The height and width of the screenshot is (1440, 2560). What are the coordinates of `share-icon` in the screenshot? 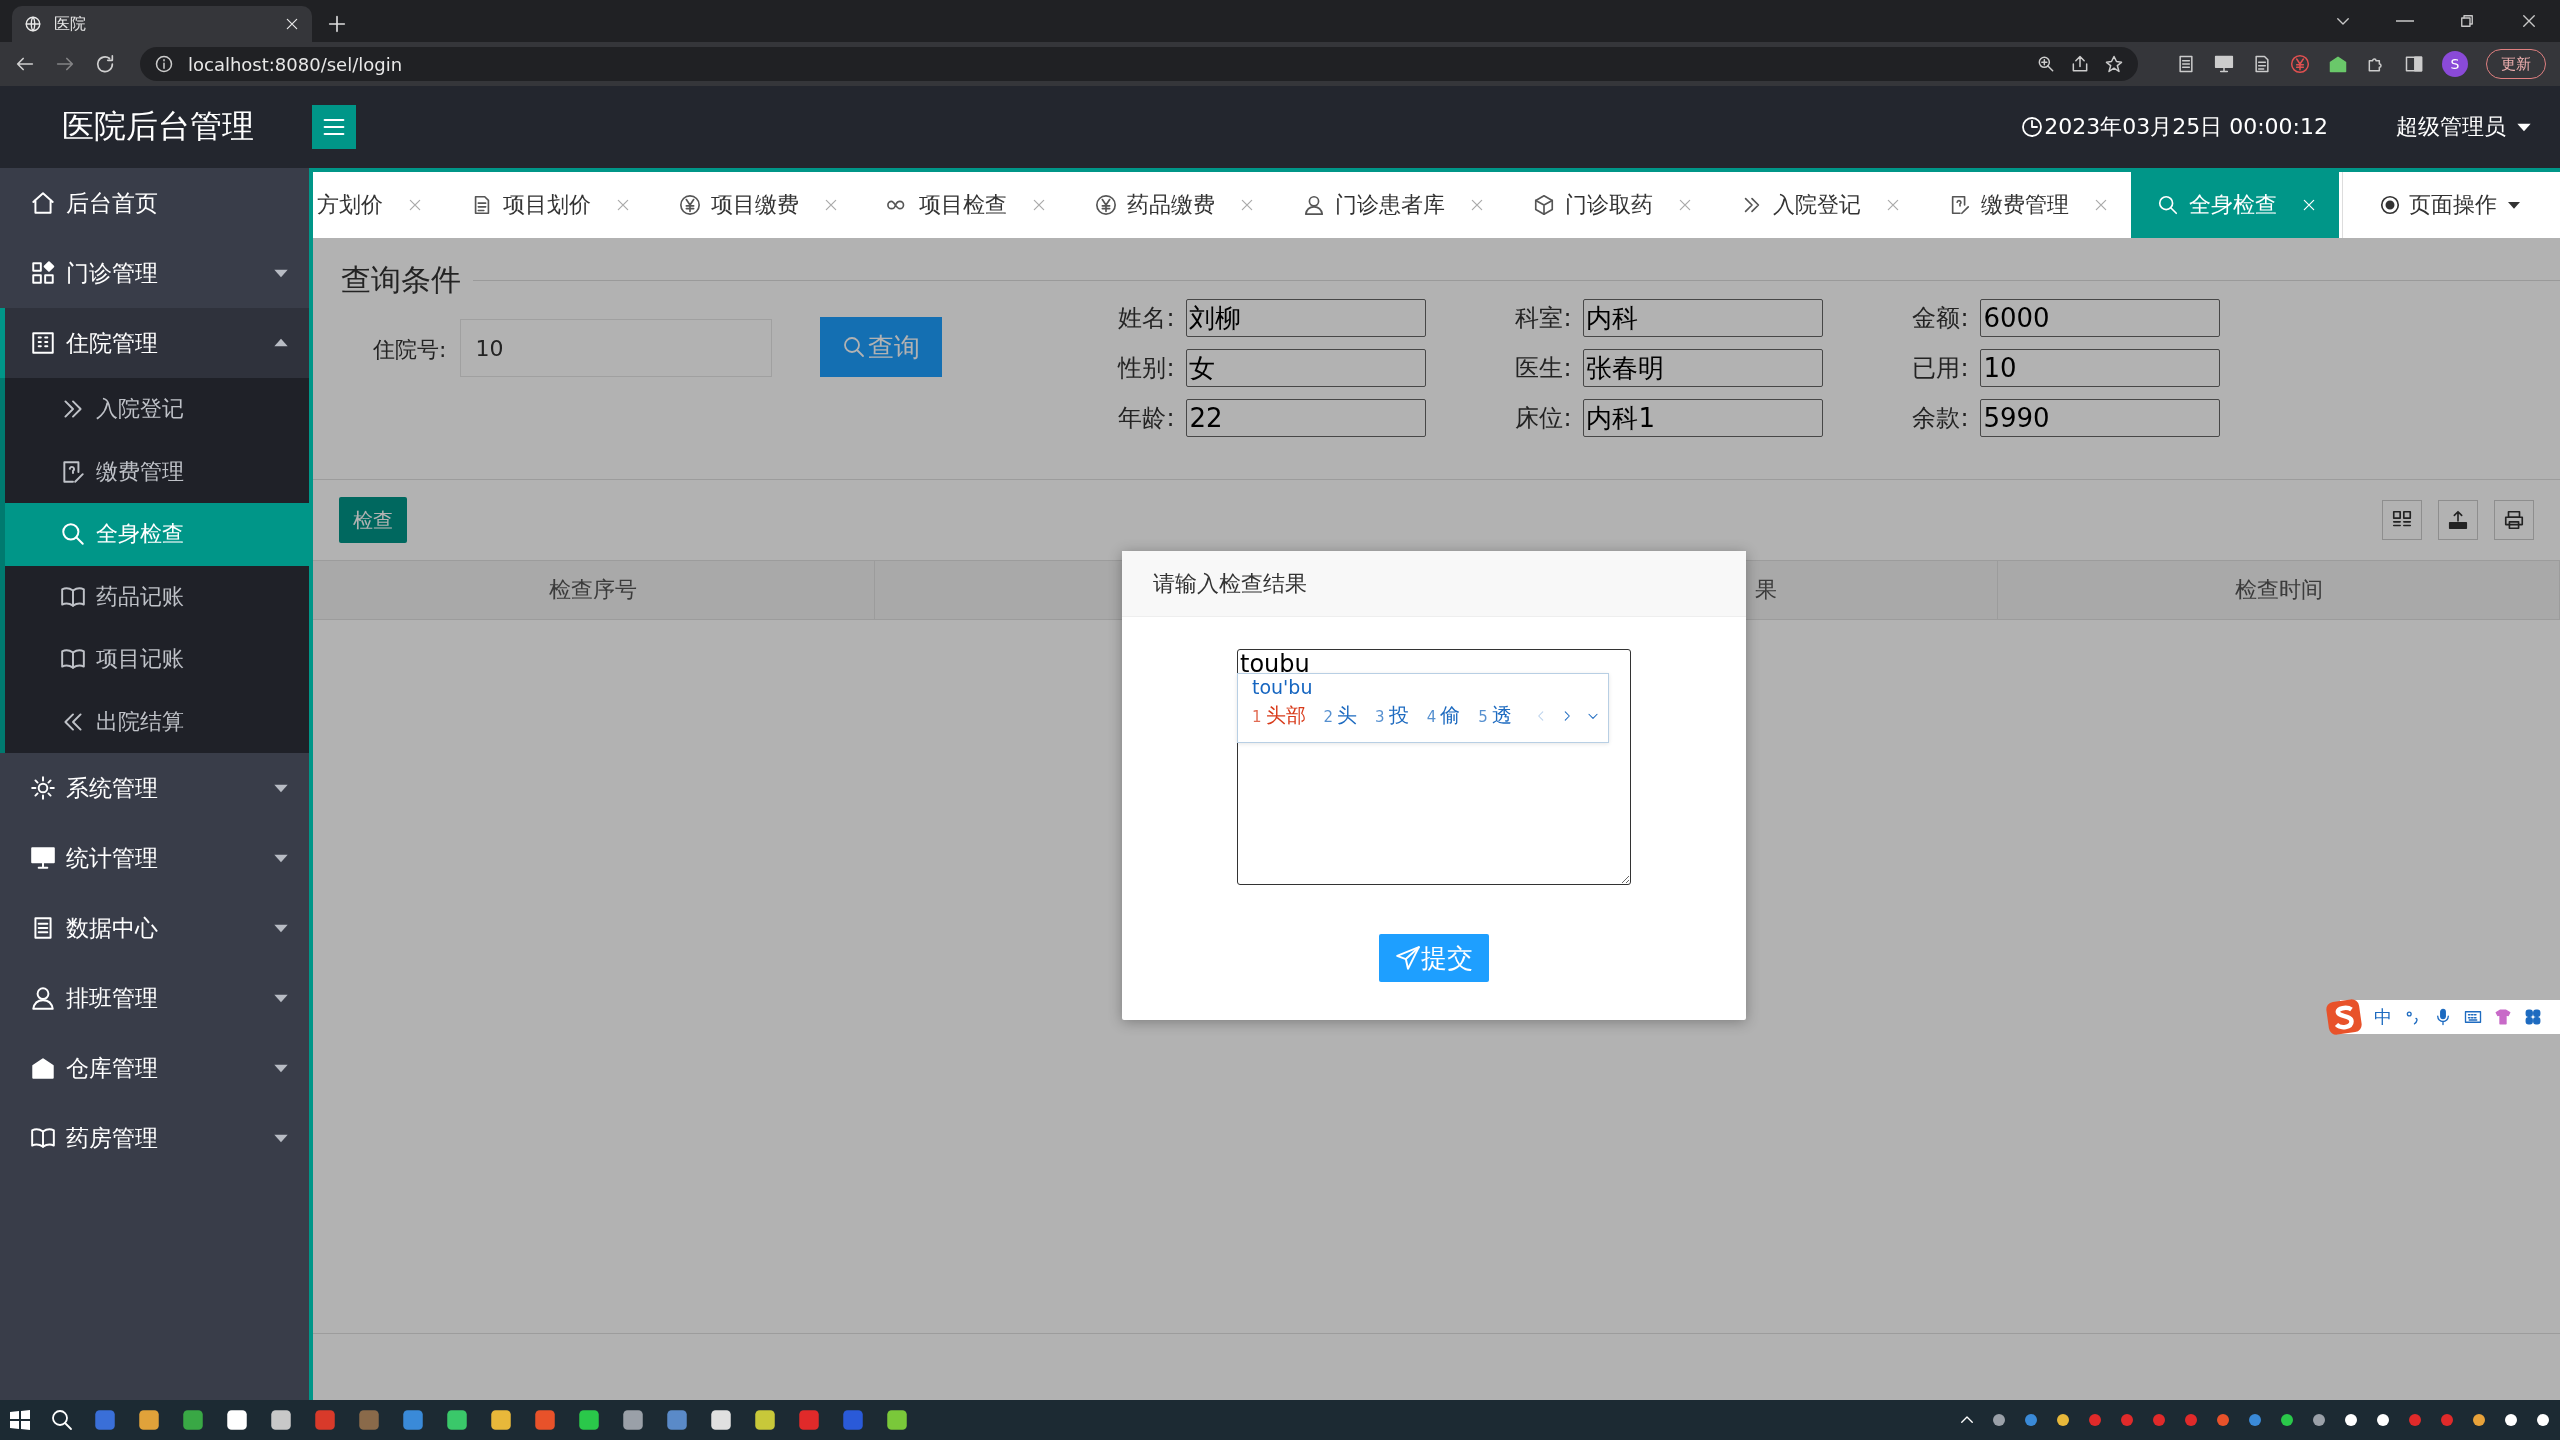 It's located at (2080, 64).